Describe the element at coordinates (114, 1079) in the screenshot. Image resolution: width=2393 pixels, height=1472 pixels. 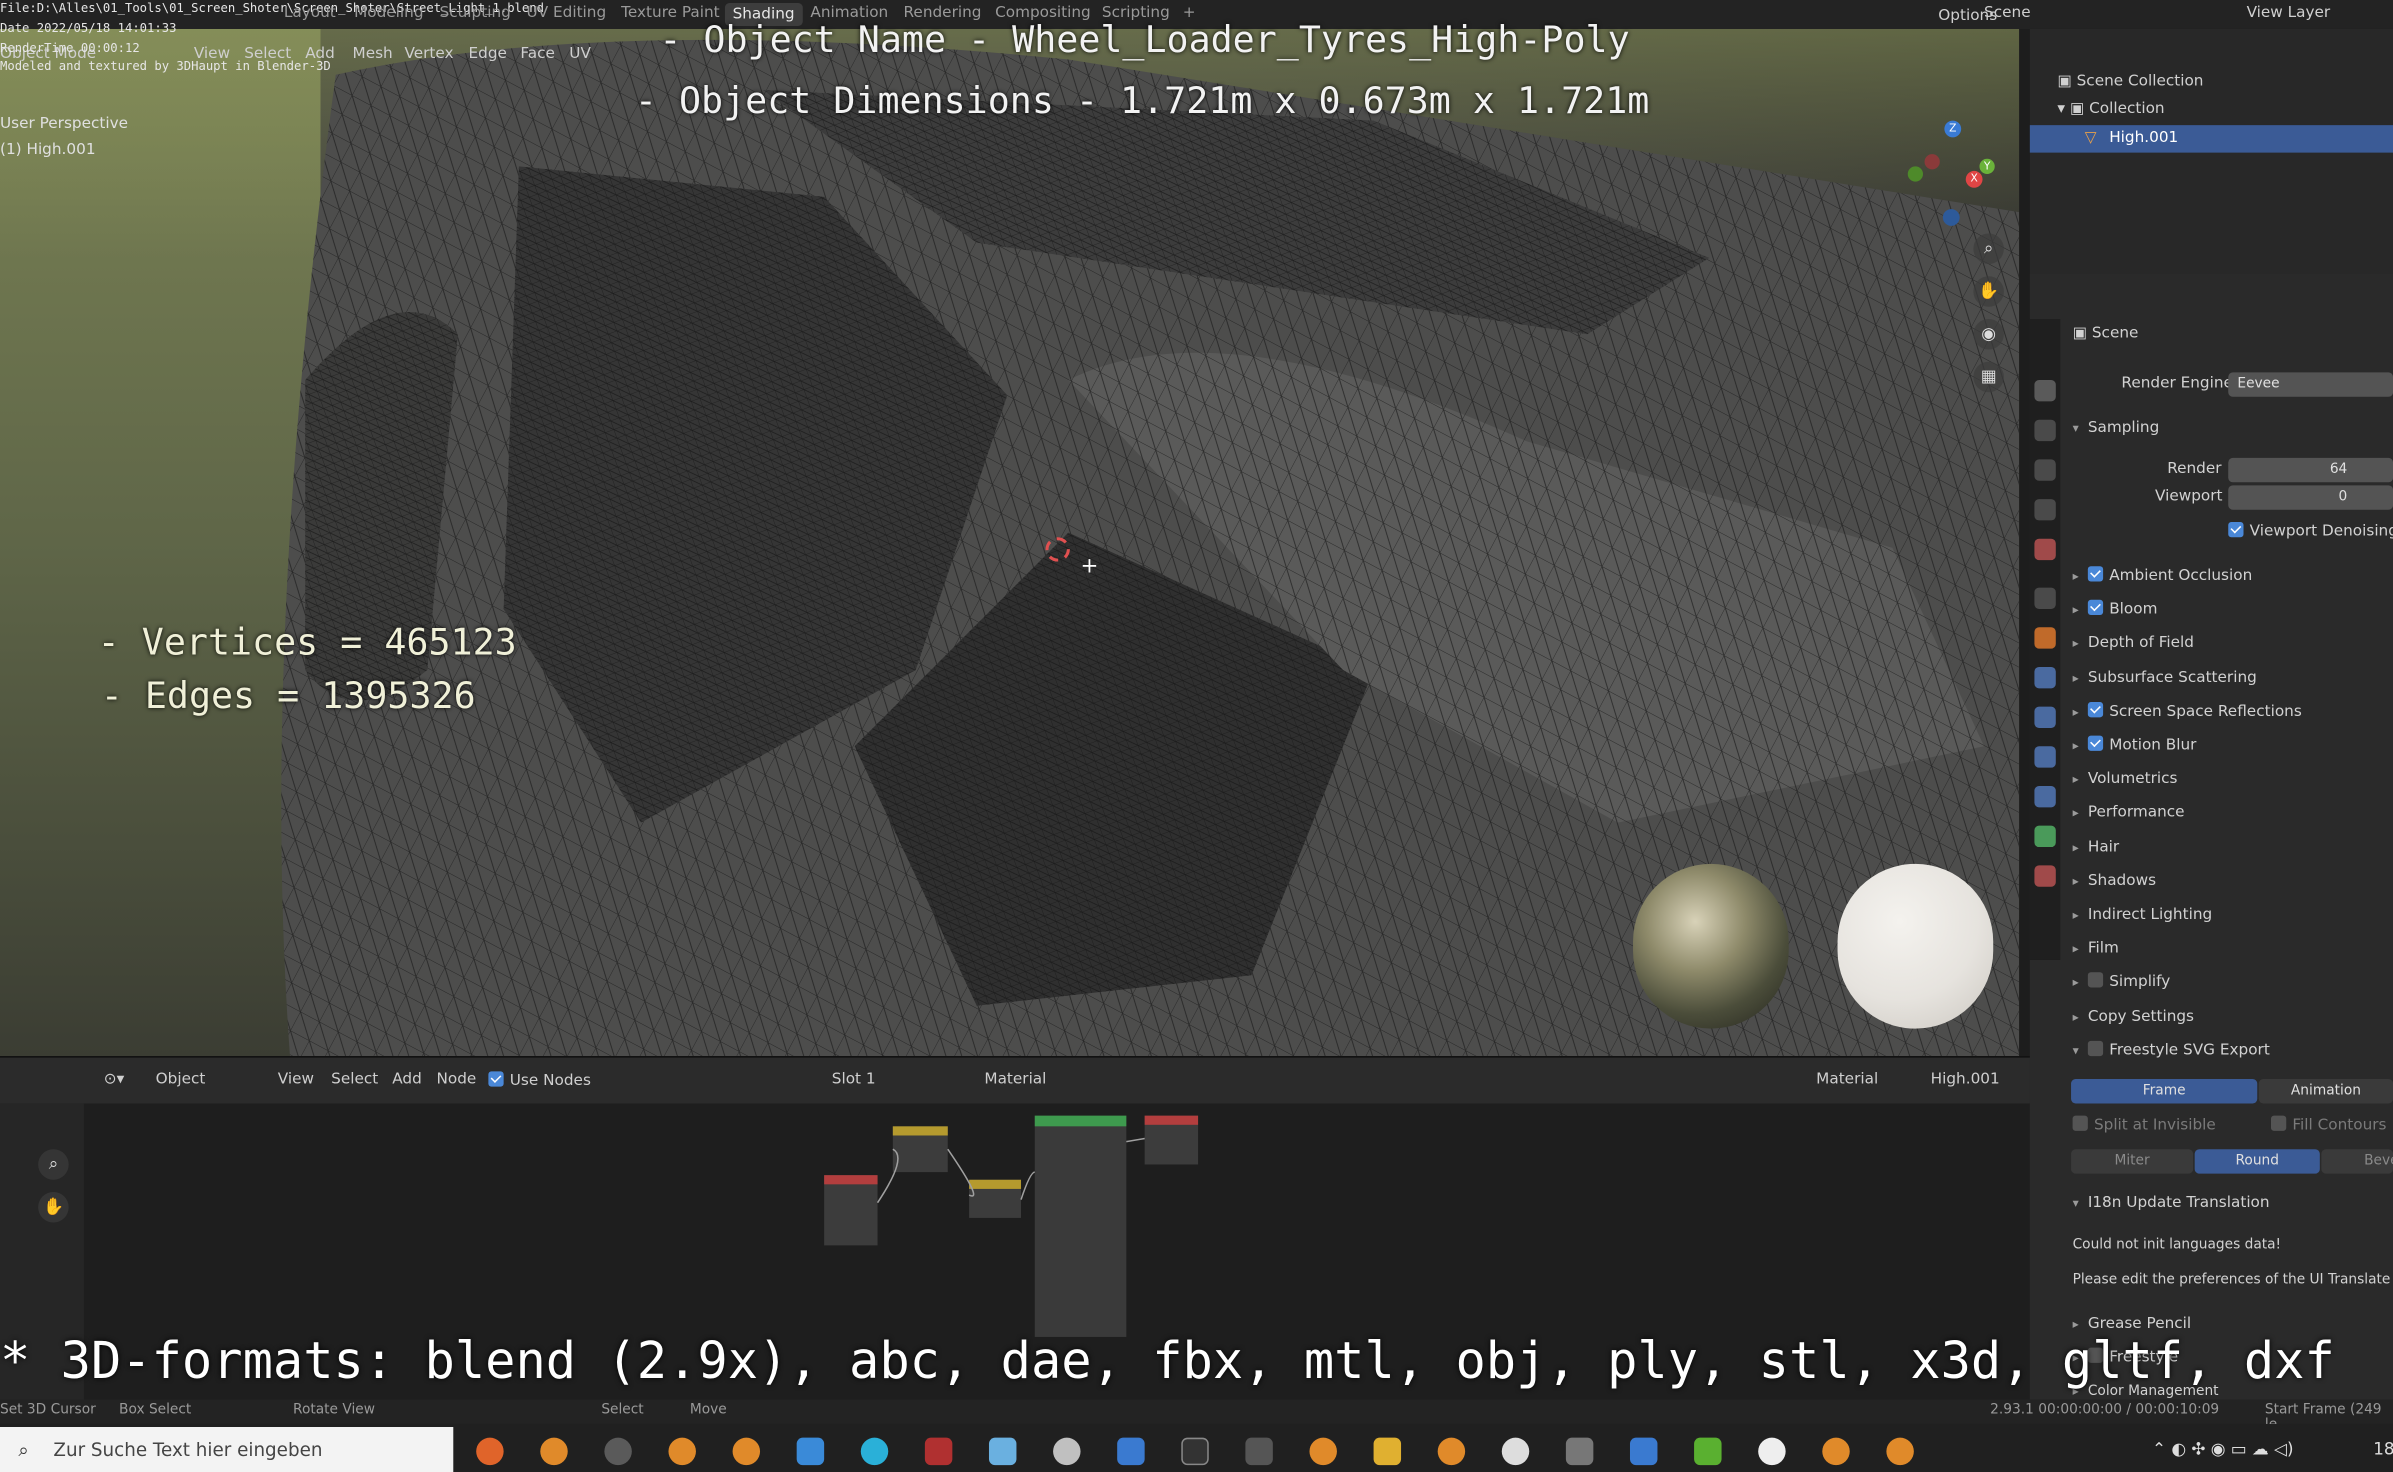
I see `editor-type-icon: ⊙▾` at that location.